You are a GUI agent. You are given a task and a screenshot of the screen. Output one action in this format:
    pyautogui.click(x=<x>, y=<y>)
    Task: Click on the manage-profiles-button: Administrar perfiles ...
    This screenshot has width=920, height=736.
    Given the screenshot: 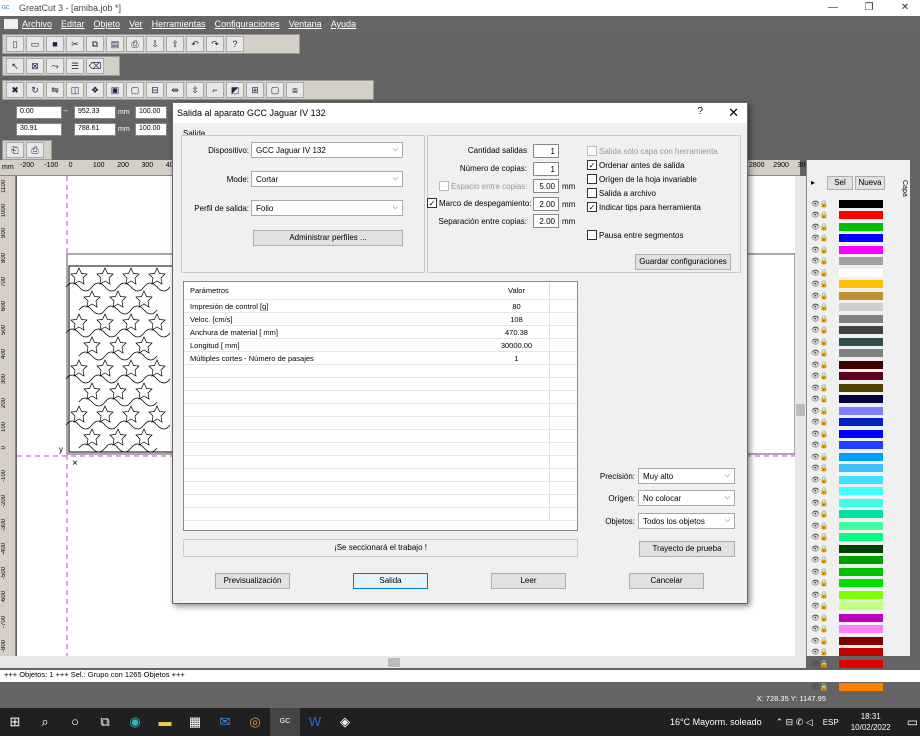 What is the action you would take?
    pyautogui.click(x=328, y=238)
    